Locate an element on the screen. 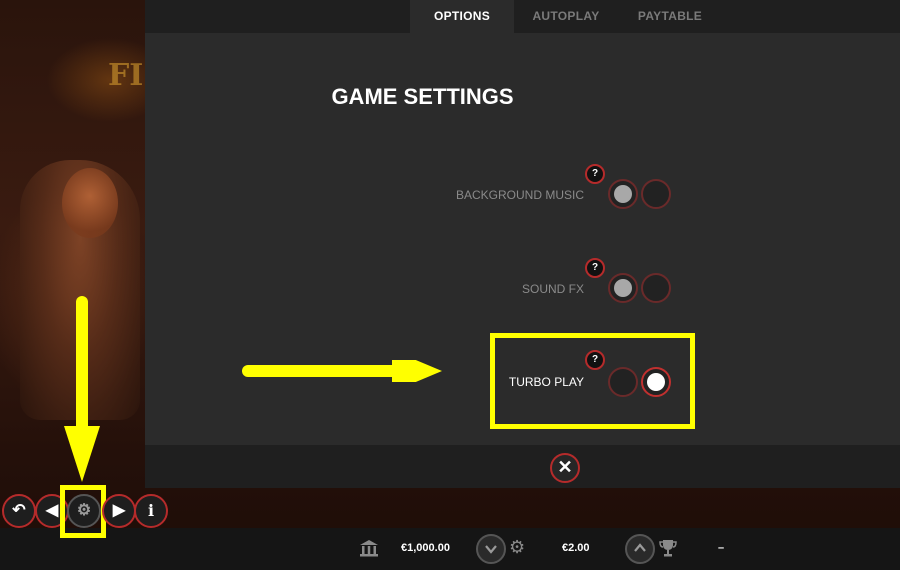  turbo-play-label: TURBO PLAY is located at coordinates (546, 382).